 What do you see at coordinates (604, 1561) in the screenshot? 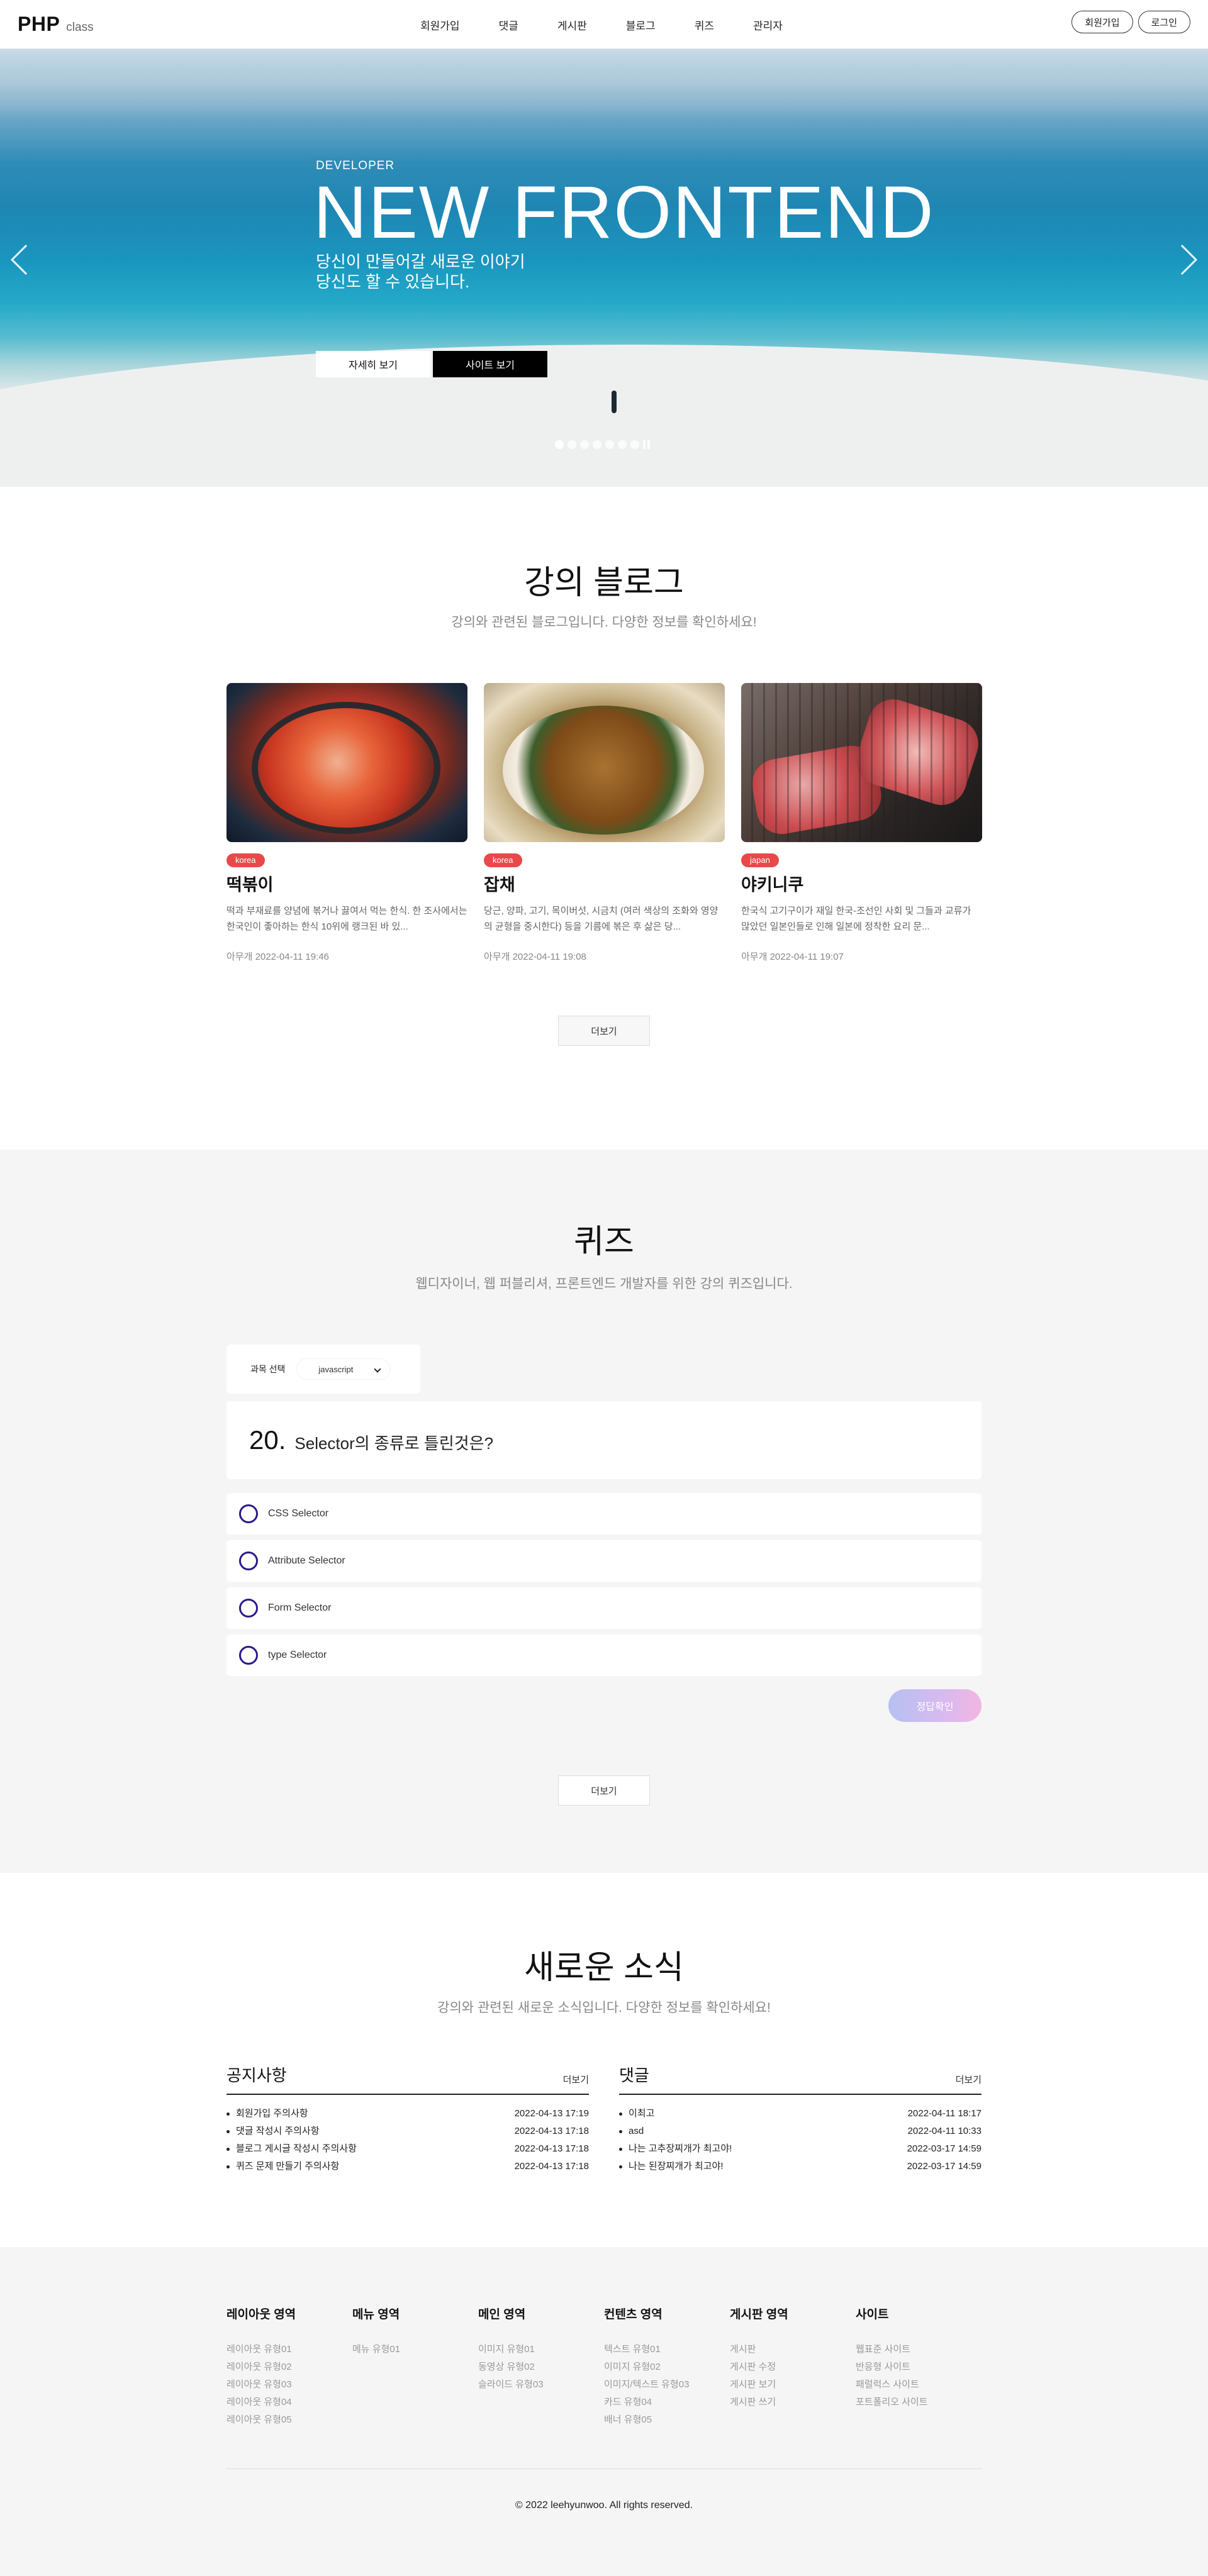
I see `quiz-option: Attribute Selector` at bounding box center [604, 1561].